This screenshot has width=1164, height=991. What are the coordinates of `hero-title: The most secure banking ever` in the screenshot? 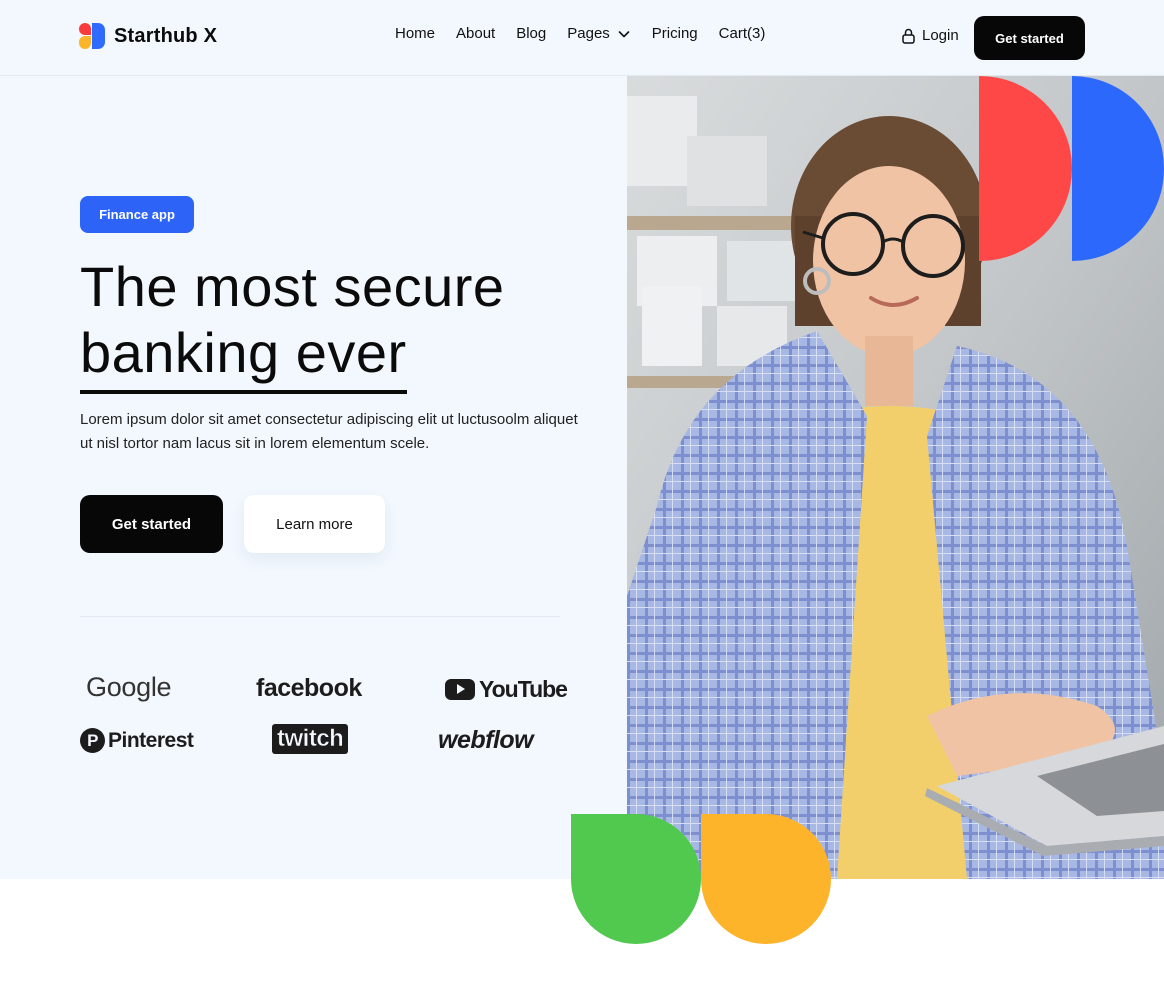 It's located at (340, 324).